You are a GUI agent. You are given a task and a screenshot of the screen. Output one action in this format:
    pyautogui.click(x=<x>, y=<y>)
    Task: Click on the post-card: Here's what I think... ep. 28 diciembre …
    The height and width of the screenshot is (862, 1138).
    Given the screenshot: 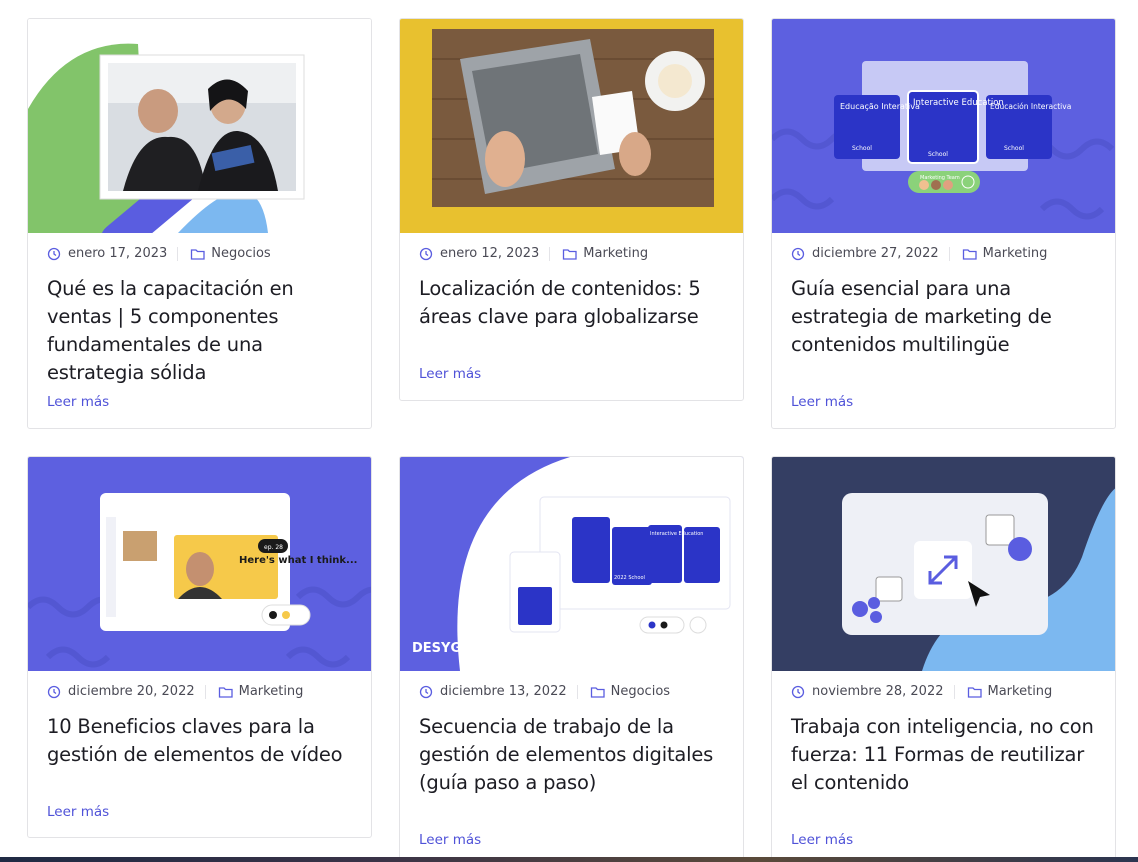 What is the action you would take?
    pyautogui.click(x=199, y=647)
    